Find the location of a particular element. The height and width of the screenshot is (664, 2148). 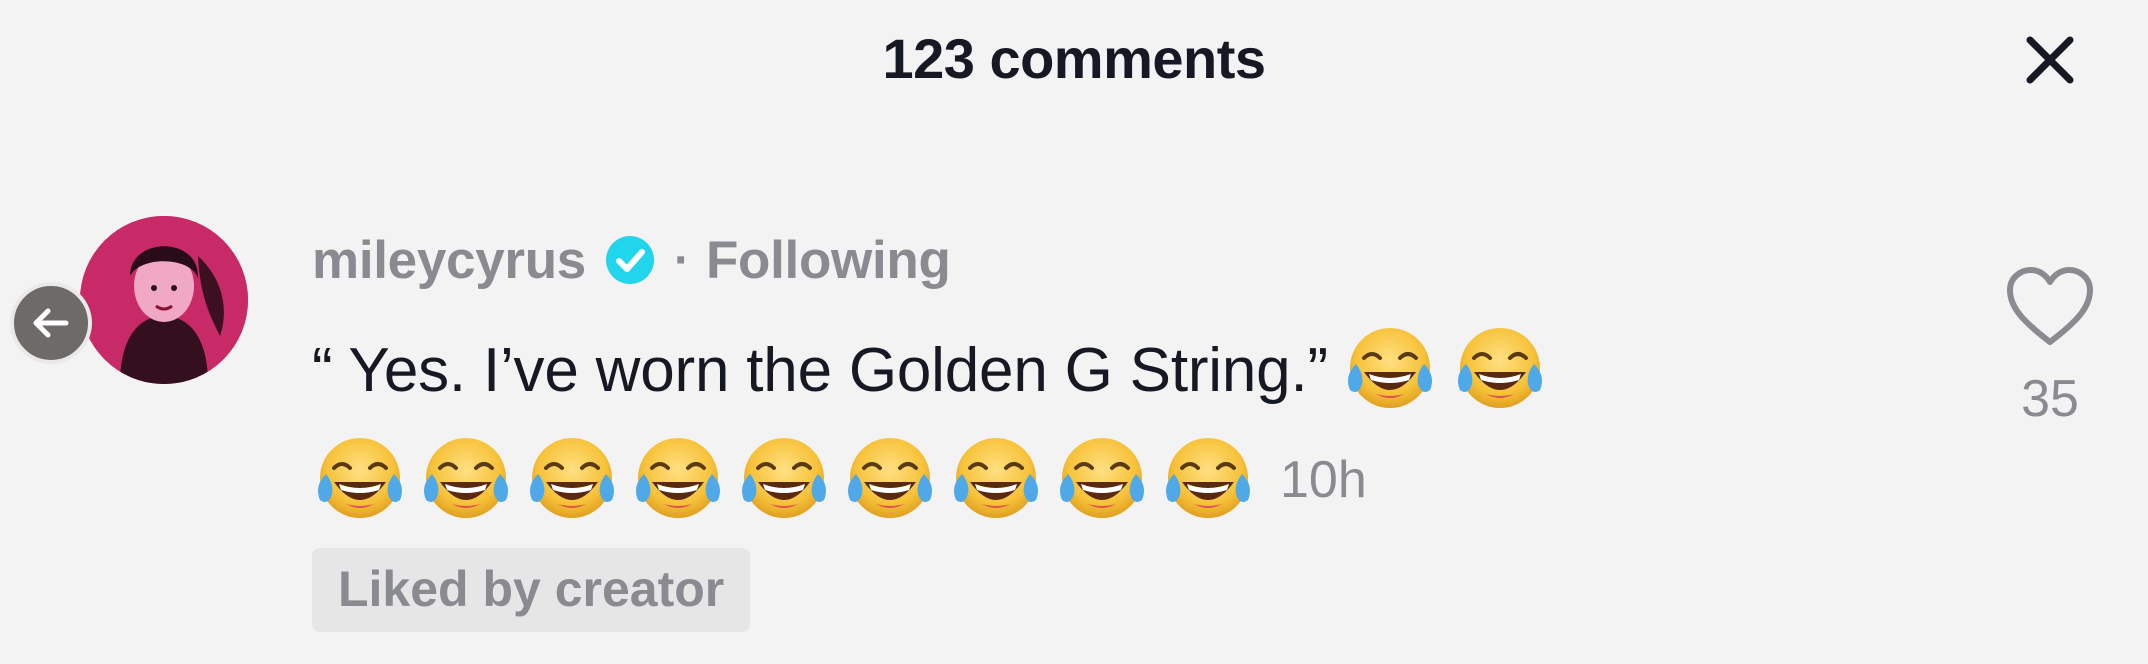

arrow-left-icon is located at coordinates (51, 323).